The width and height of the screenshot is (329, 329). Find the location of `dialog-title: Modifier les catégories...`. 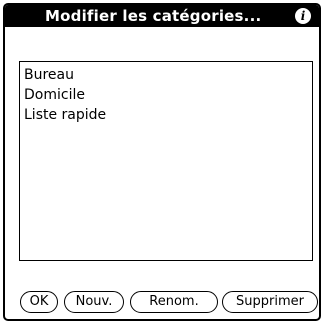

dialog-title: Modifier les catégories... is located at coordinates (153, 16).